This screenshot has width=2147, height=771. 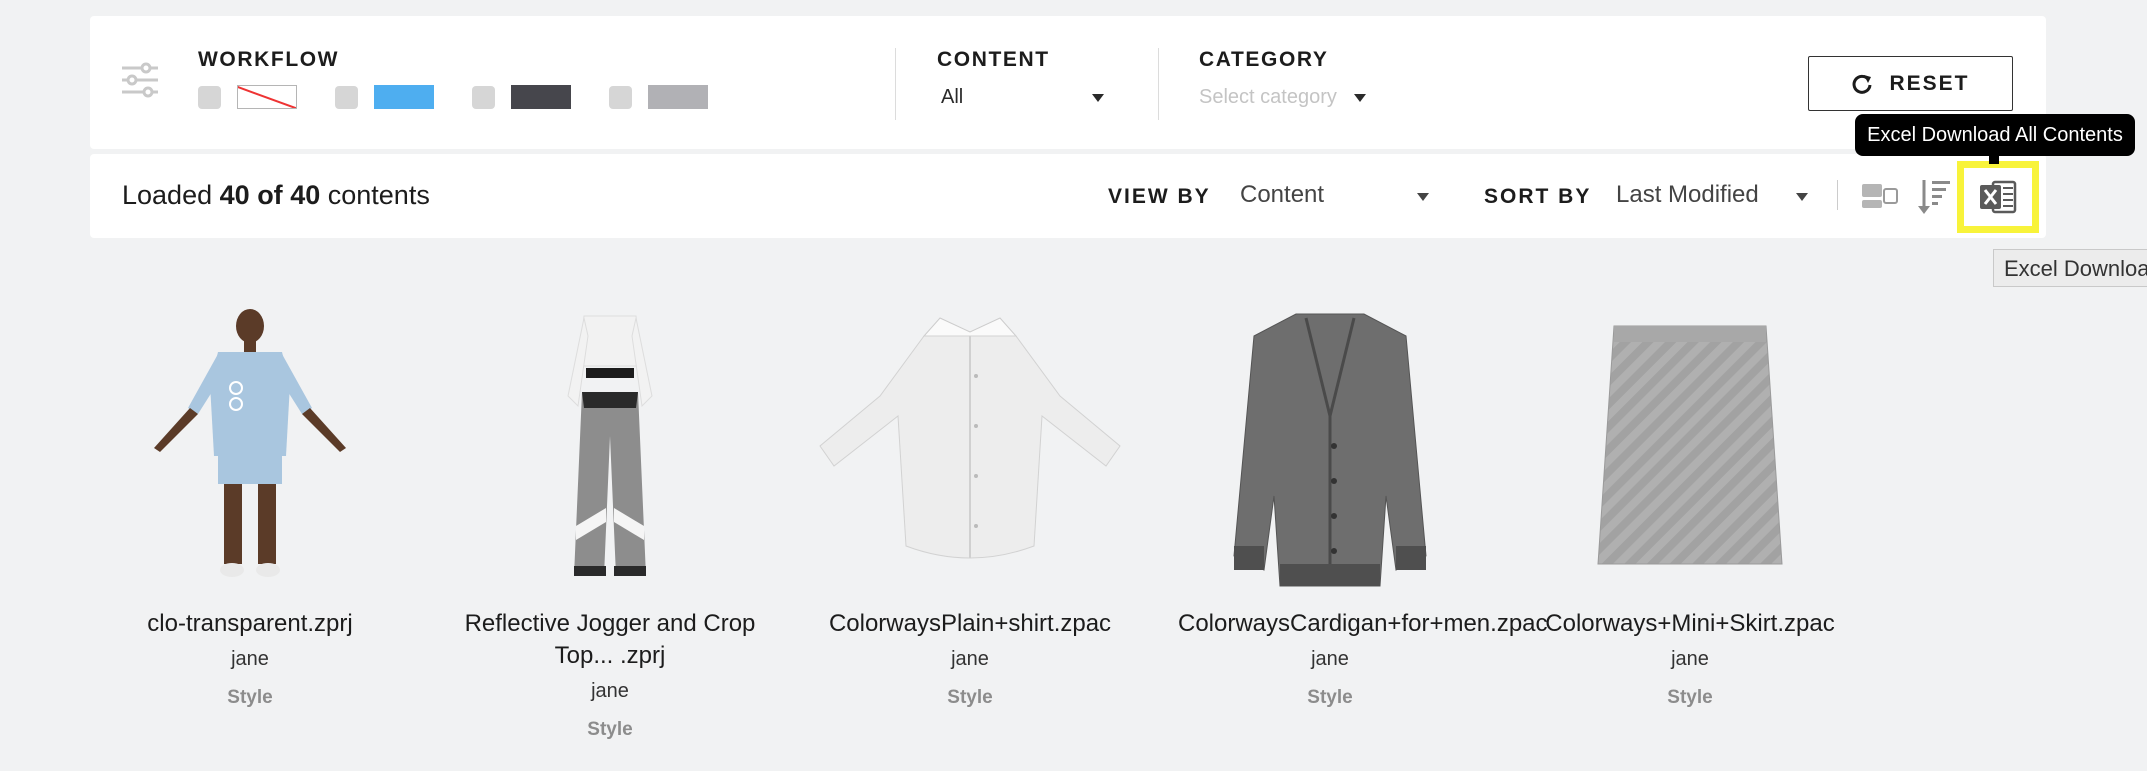 I want to click on category-label: CATEGORY, so click(x=1264, y=59).